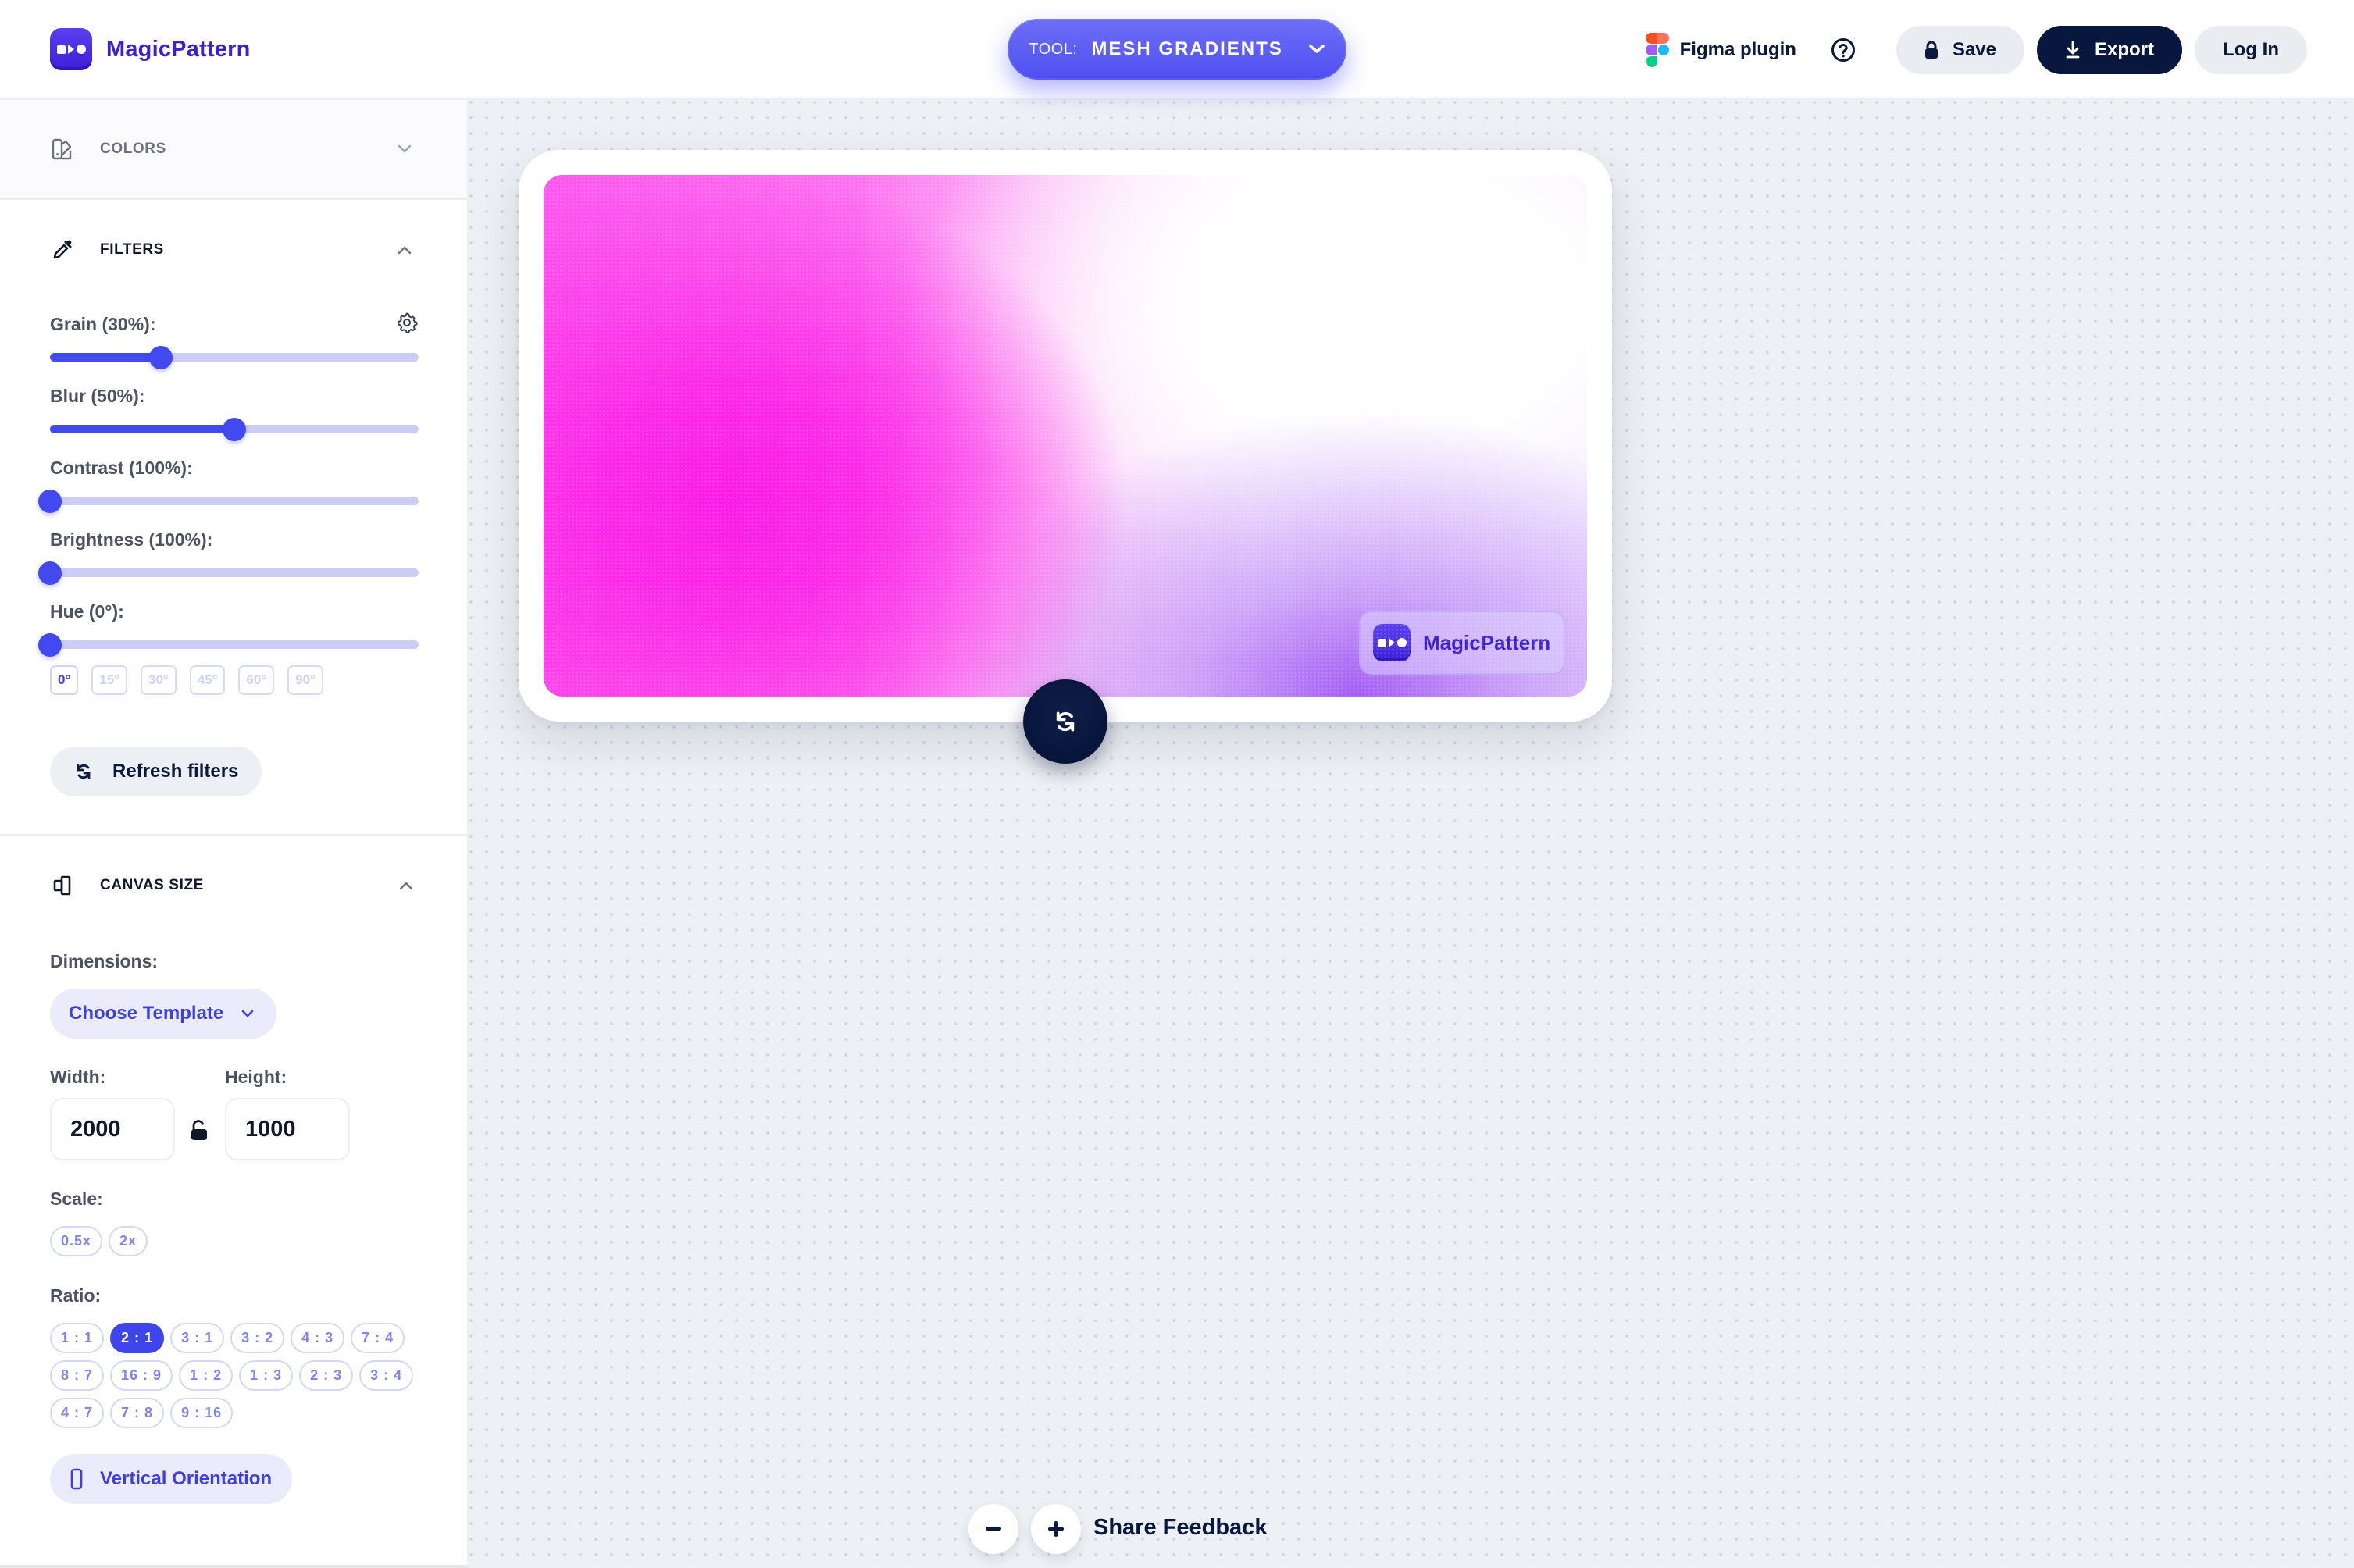  I want to click on magicpattern-watermark: MagicPattern, so click(1462, 643).